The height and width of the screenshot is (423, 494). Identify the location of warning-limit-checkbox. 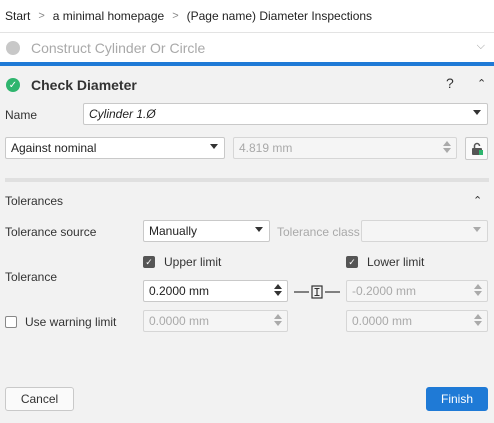
(11, 322).